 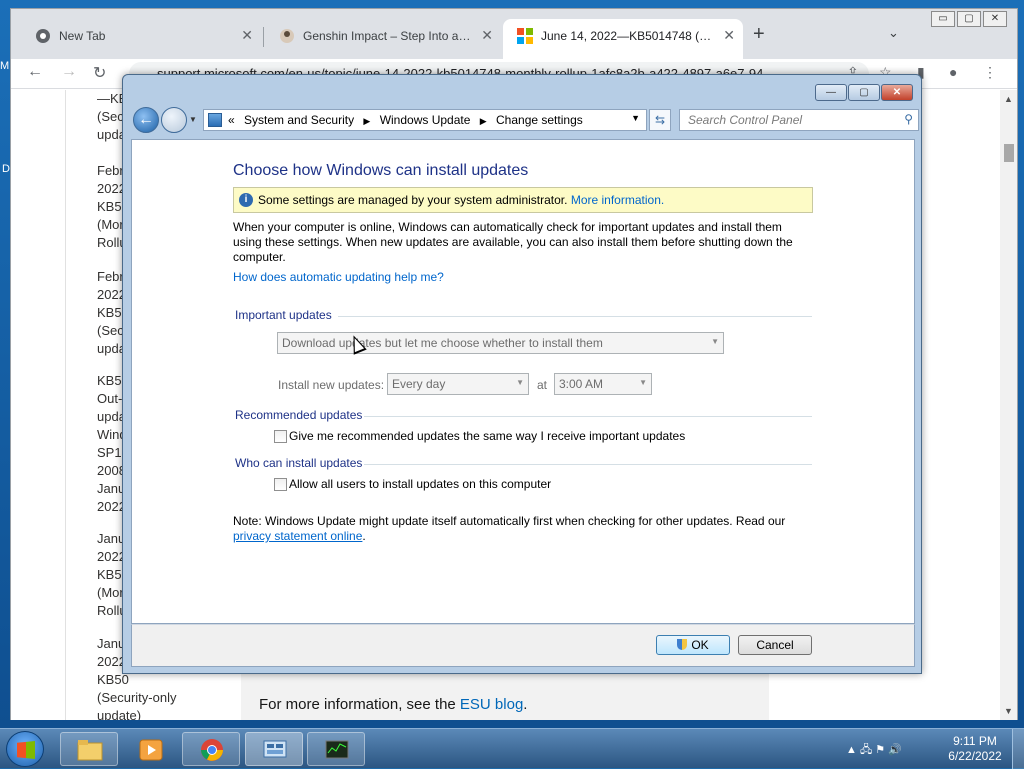 What do you see at coordinates (542, 385) in the screenshot?
I see `at-label: at` at bounding box center [542, 385].